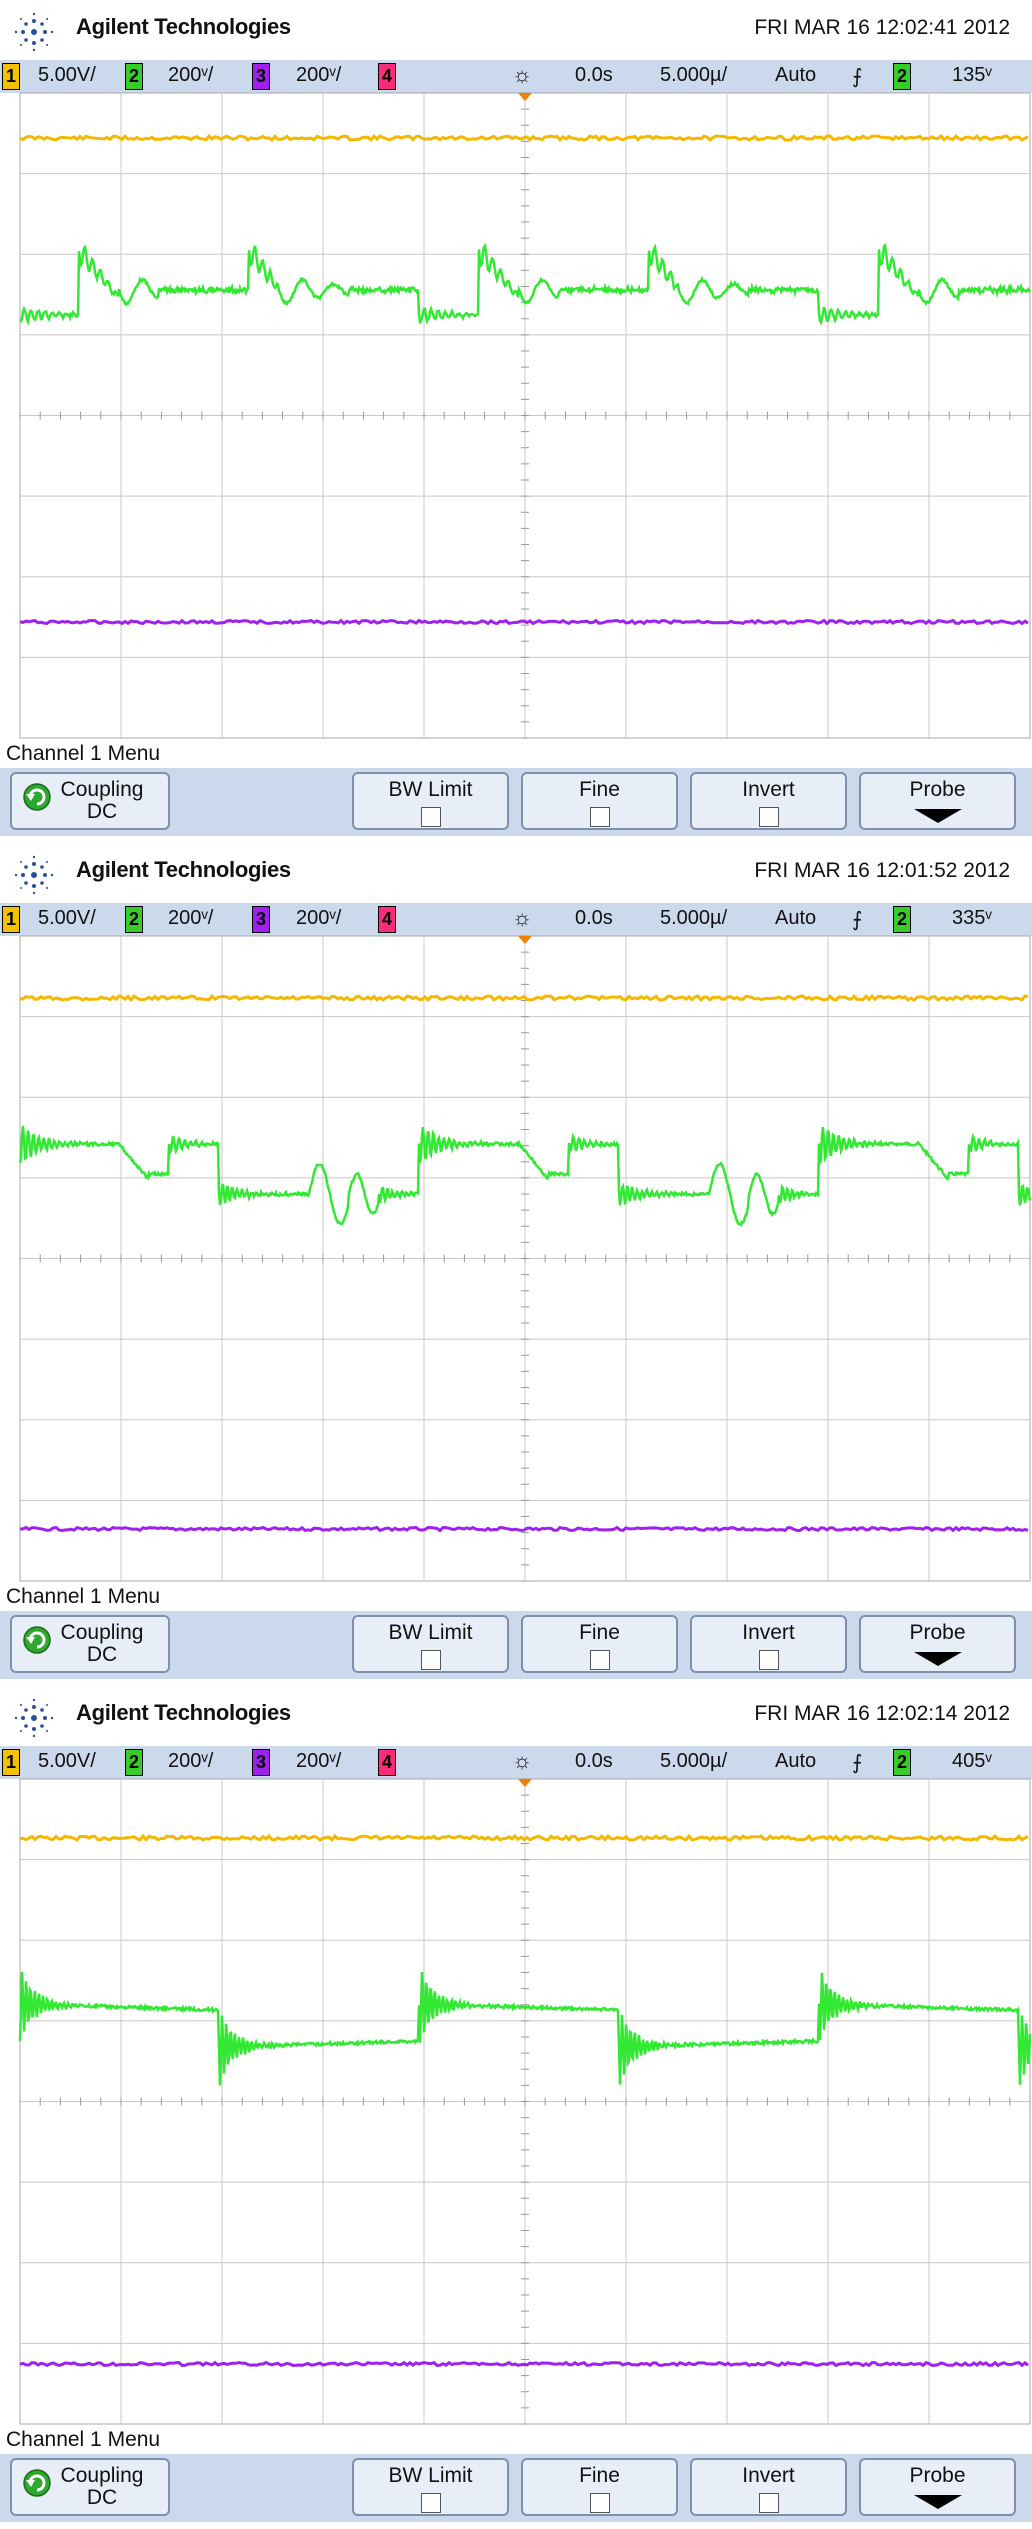 This screenshot has height=2529, width=1032. What do you see at coordinates (972, 75) in the screenshot?
I see `trigger-level: 135ᵛ` at bounding box center [972, 75].